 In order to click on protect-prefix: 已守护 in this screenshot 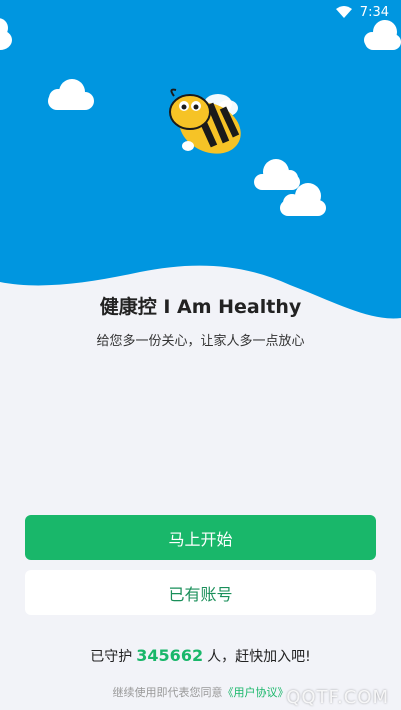, I will do `click(111, 657)`.